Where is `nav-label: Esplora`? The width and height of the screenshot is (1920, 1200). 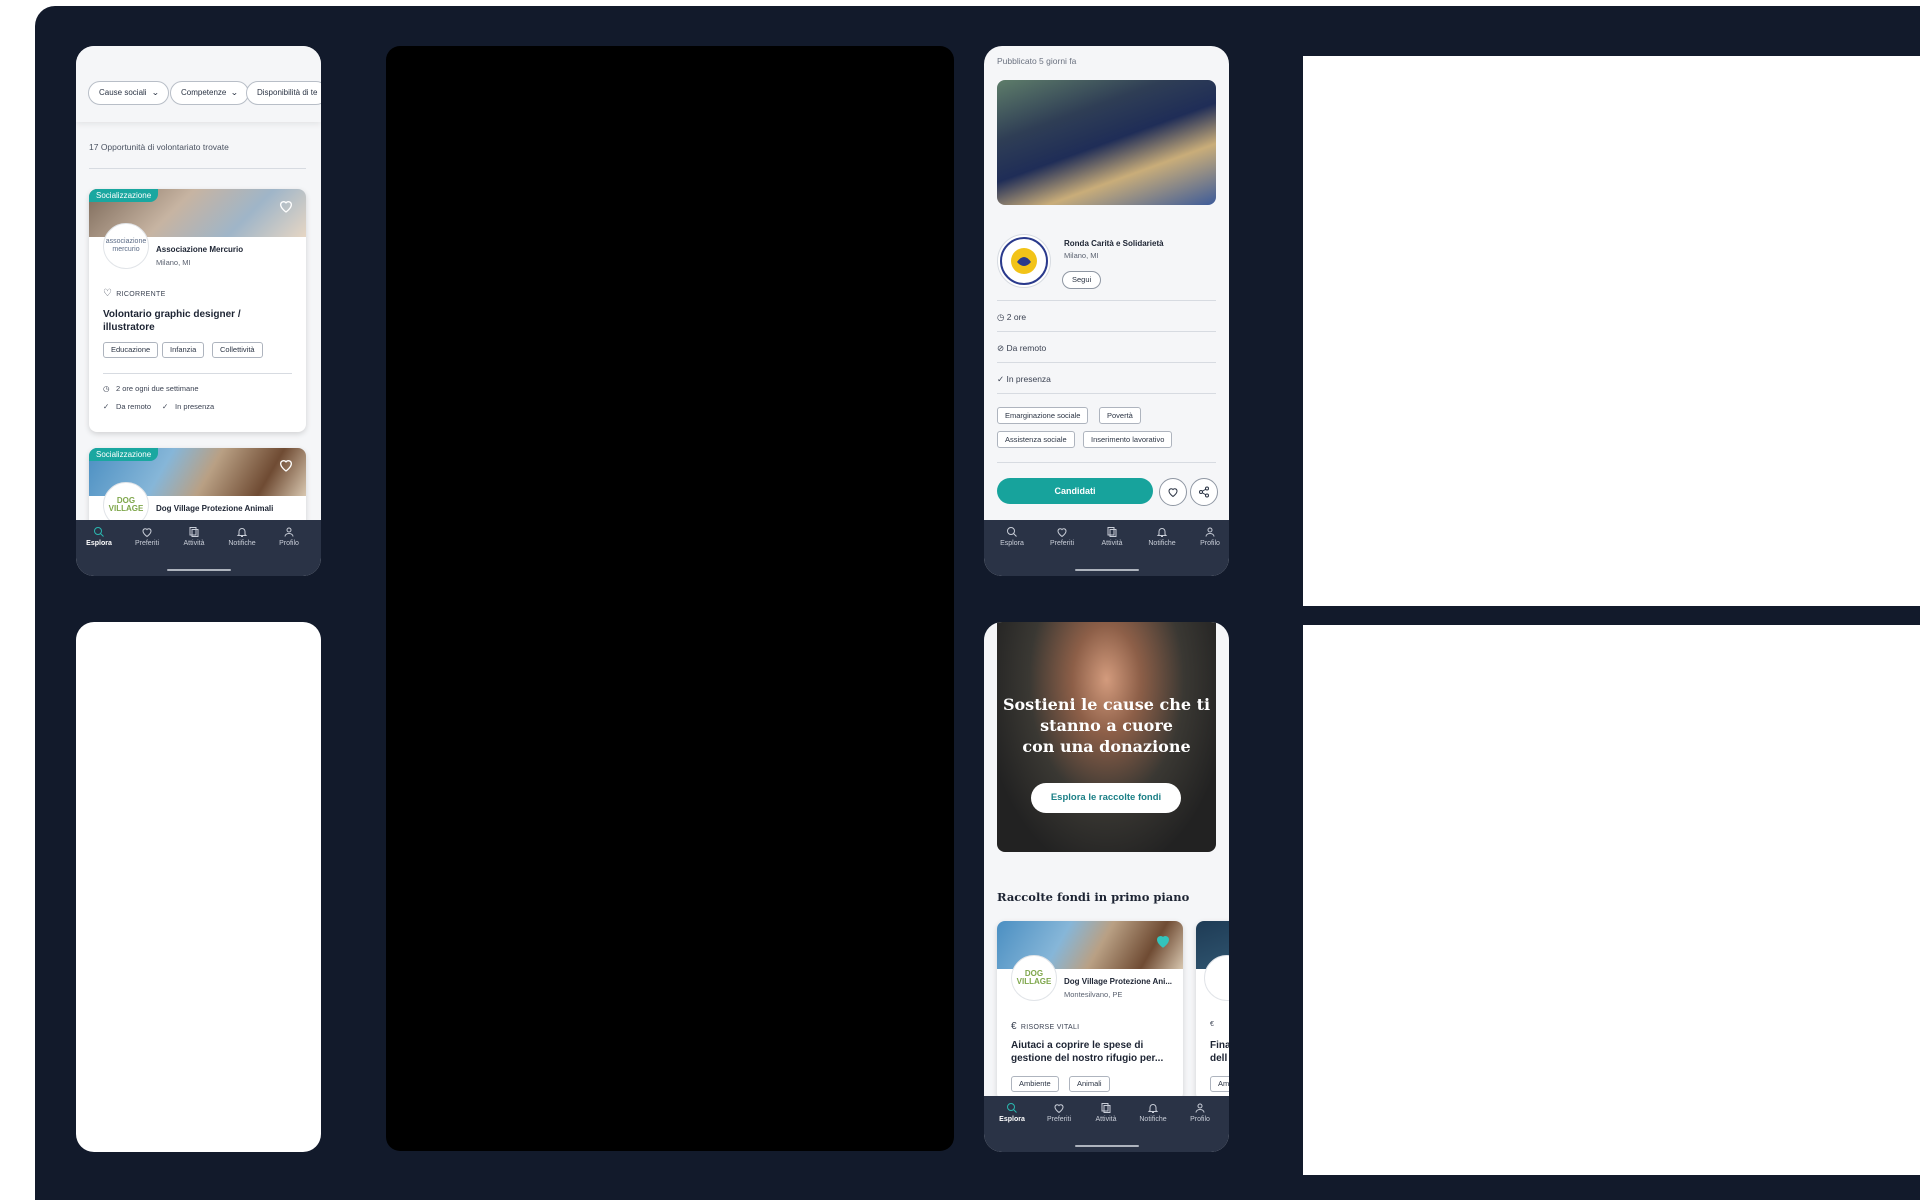 nav-label: Esplora is located at coordinates (99, 543).